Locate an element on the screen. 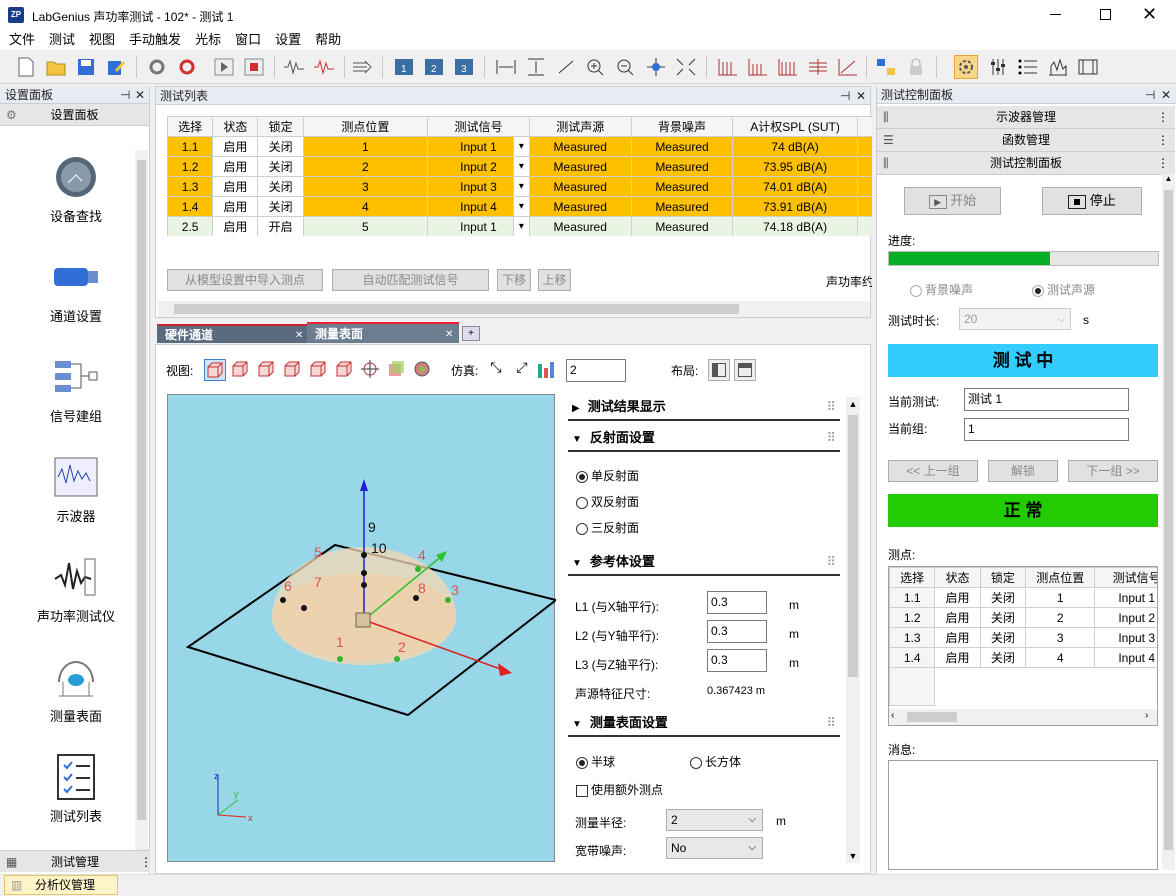 Image resolution: width=1176 pixels, height=896 pixels. gear-icon is located at coordinates (966, 67).